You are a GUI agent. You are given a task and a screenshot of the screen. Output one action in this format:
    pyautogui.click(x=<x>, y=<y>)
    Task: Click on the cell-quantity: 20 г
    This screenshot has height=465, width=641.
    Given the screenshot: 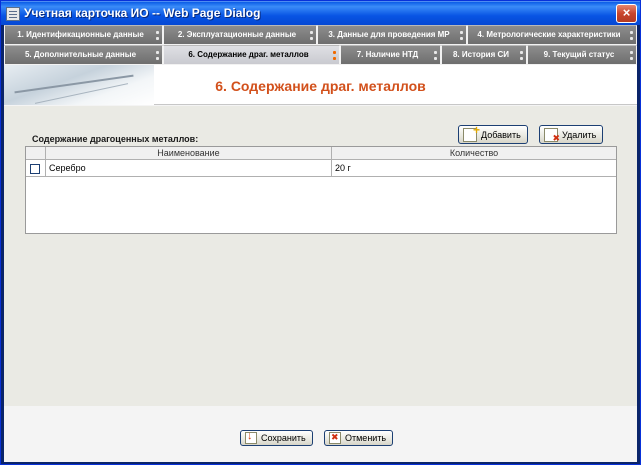 What is the action you would take?
    pyautogui.click(x=343, y=168)
    